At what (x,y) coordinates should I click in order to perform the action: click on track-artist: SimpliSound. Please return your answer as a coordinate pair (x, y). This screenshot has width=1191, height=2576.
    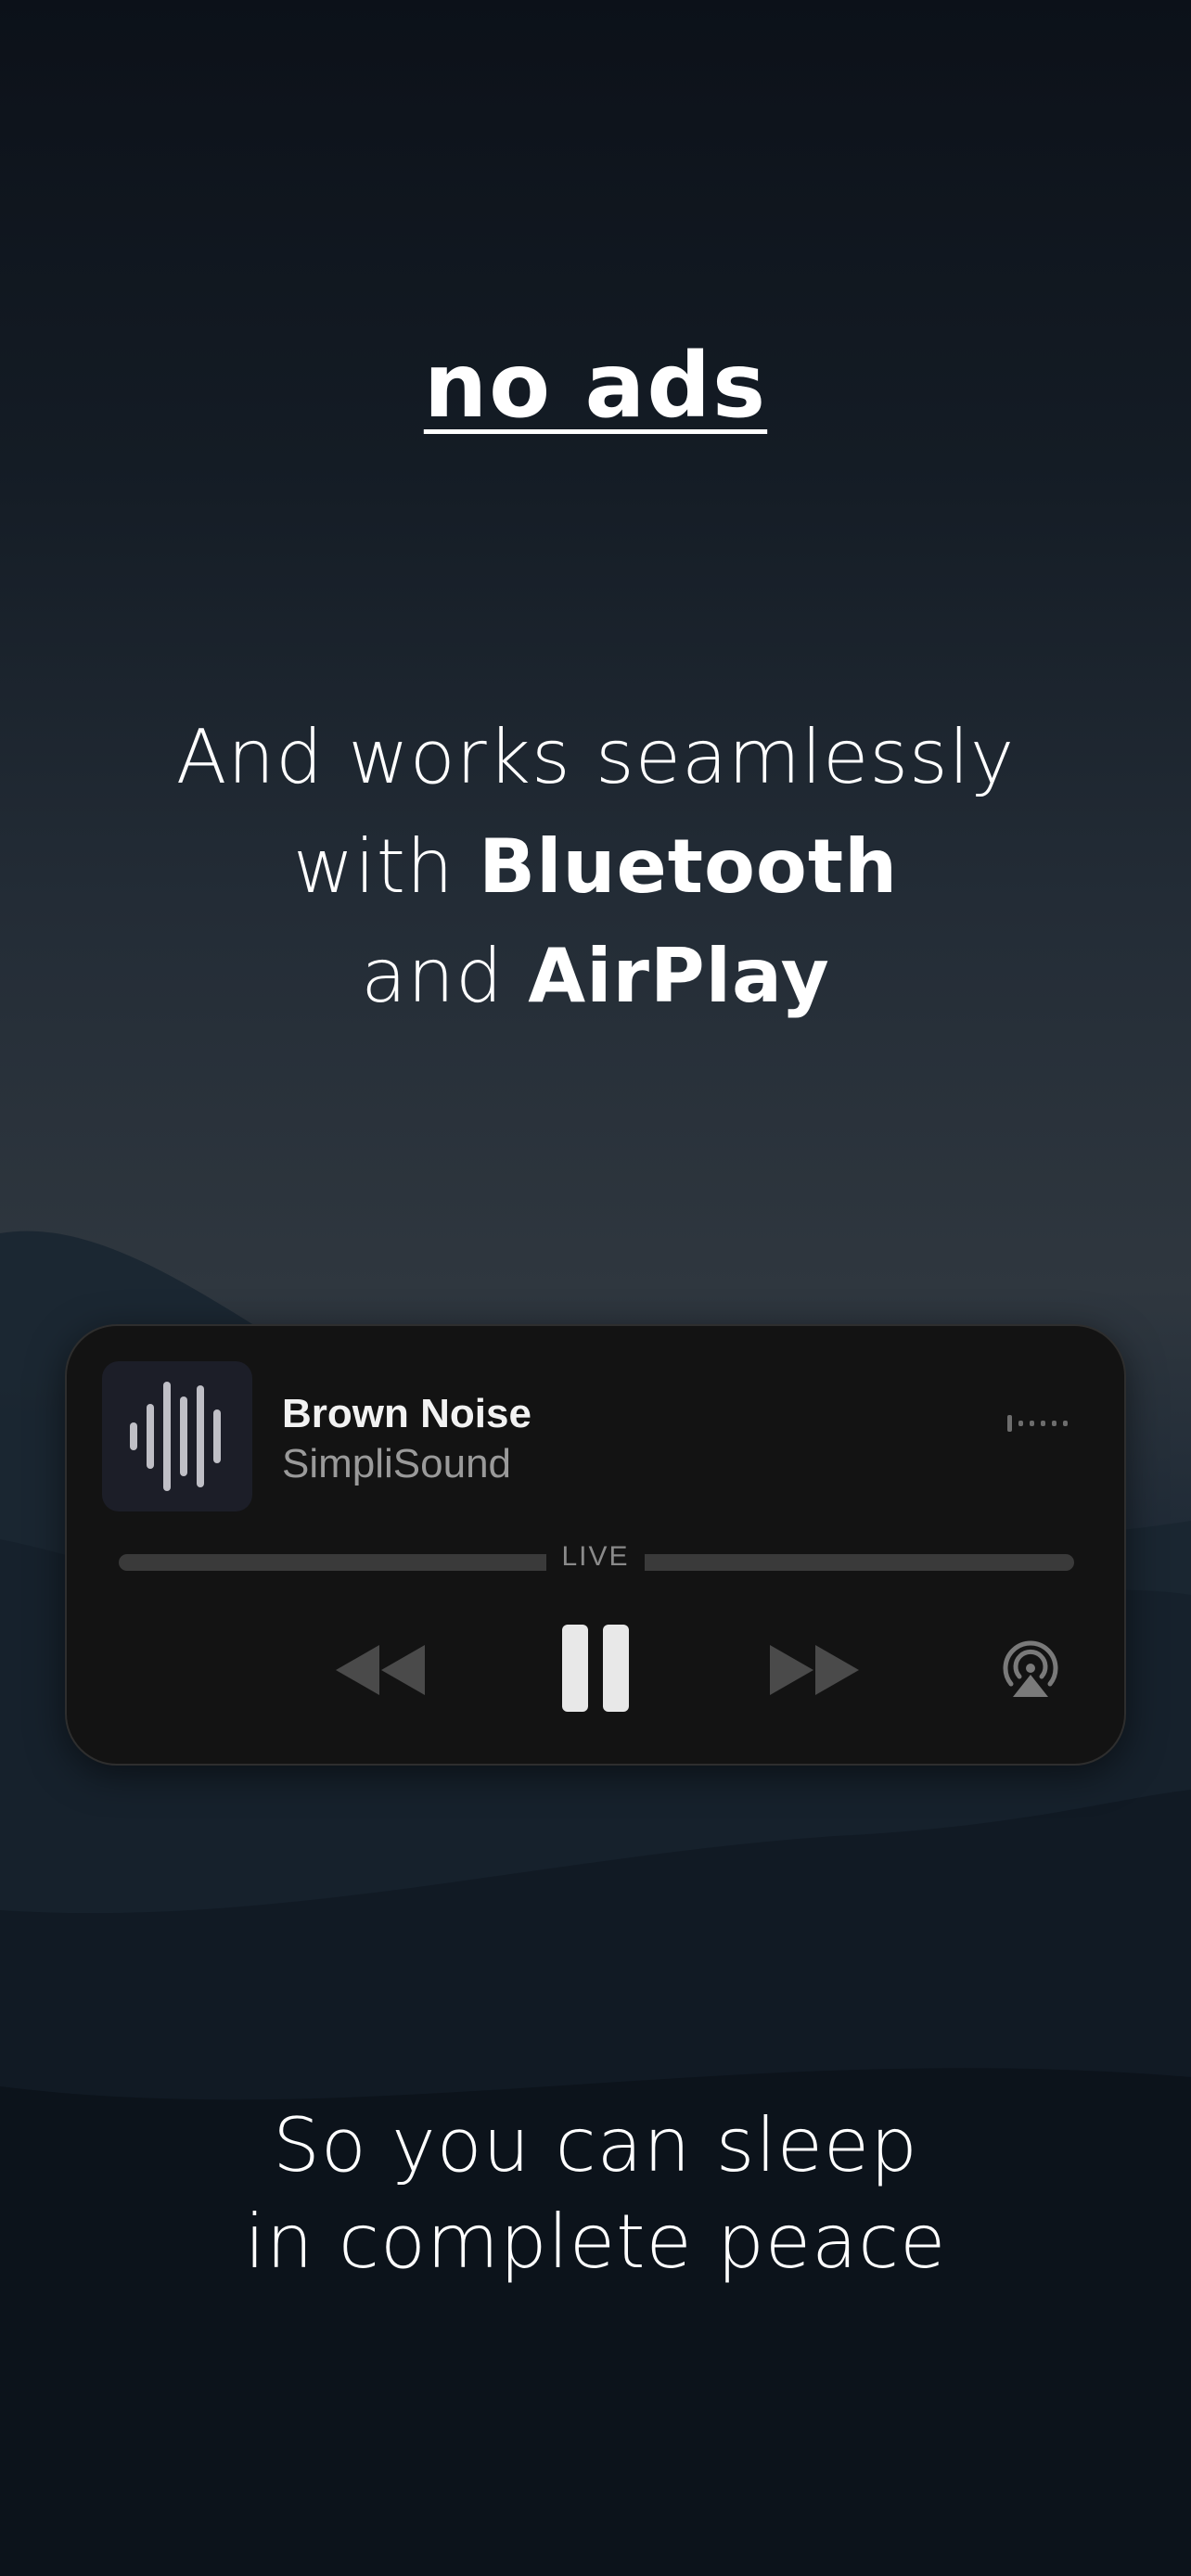
    Looking at the image, I should click on (397, 1464).